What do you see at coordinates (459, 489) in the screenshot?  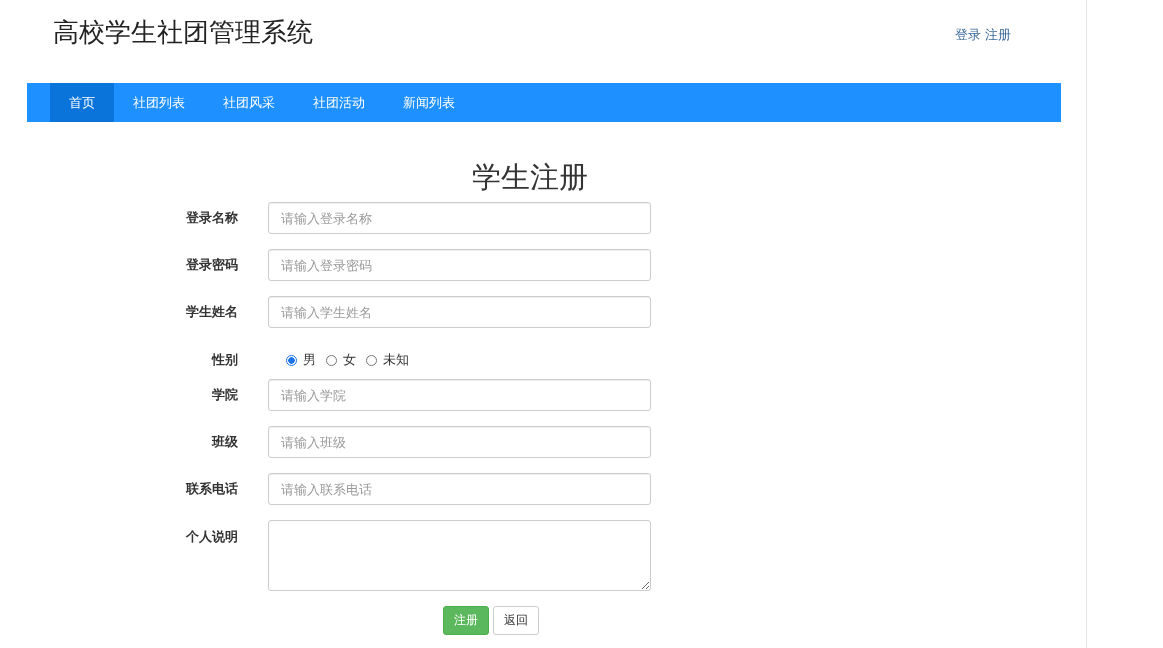 I see `input-field: 请输入联系电话` at bounding box center [459, 489].